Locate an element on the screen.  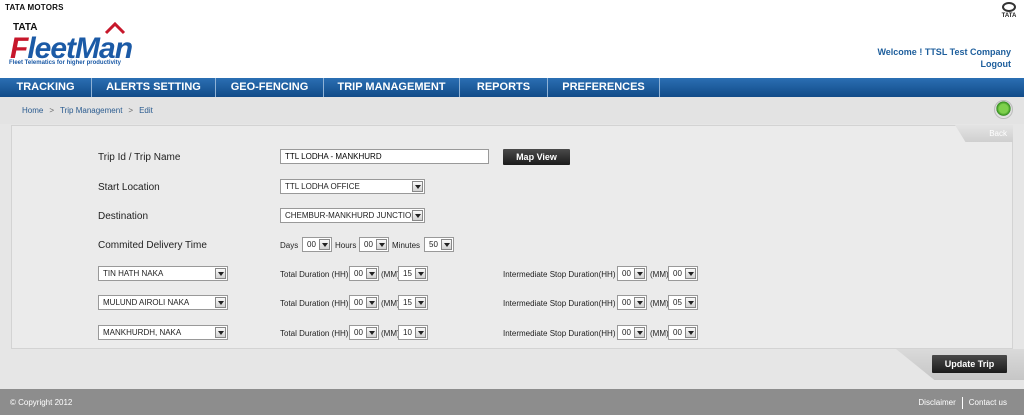
stop-select: TIN HATH NAKA is located at coordinates (163, 273).